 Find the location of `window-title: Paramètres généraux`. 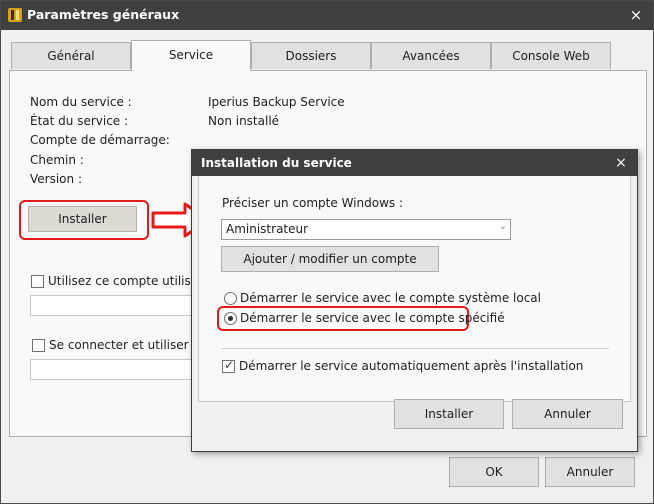

window-title: Paramètres généraux is located at coordinates (103, 14).